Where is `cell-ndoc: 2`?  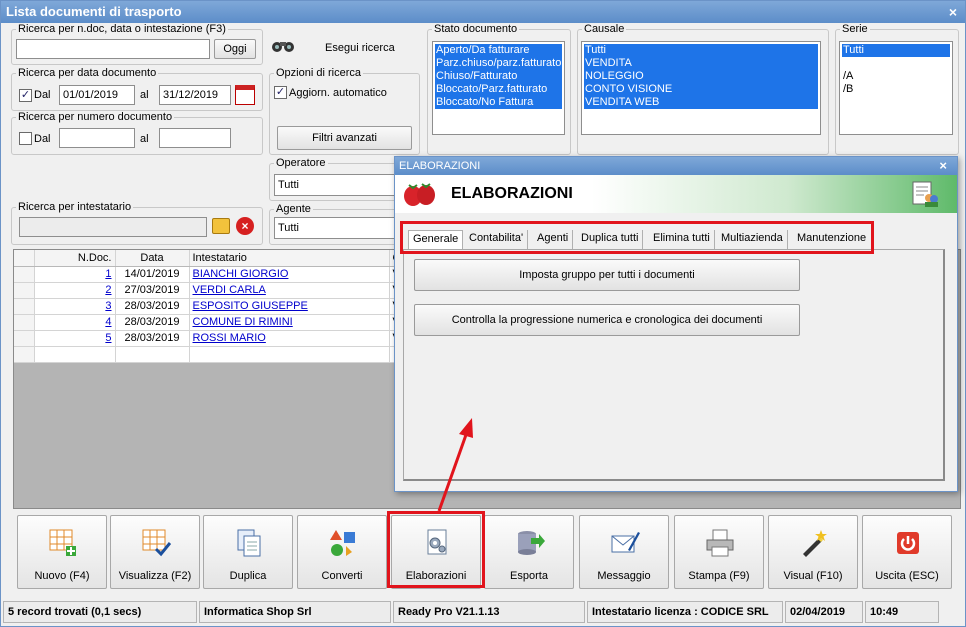
cell-ndoc: 2 is located at coordinates (75, 290).